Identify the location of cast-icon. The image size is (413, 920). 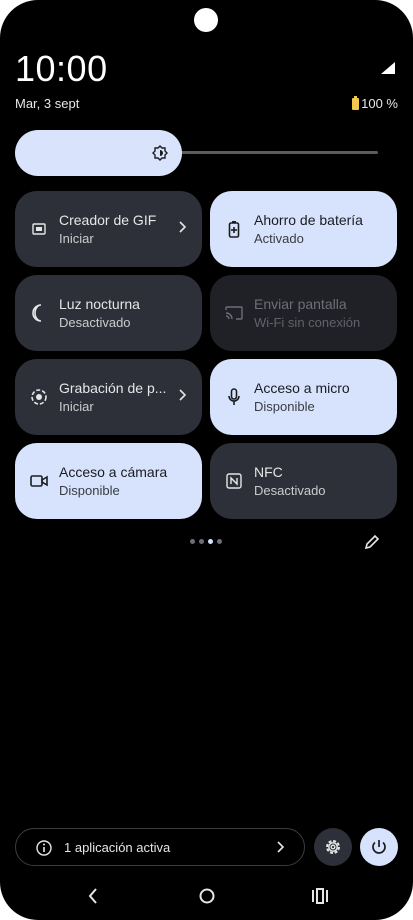
(234, 313).